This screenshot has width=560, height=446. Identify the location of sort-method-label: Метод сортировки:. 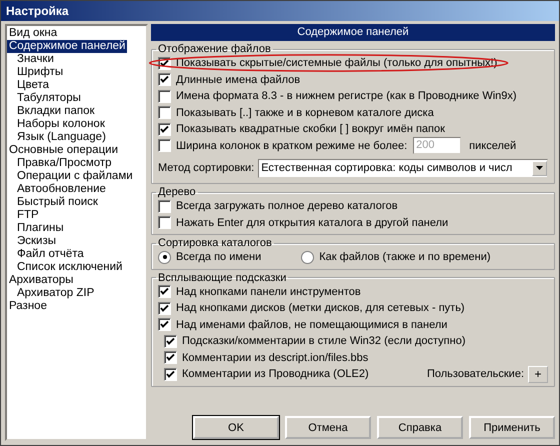
(206, 168).